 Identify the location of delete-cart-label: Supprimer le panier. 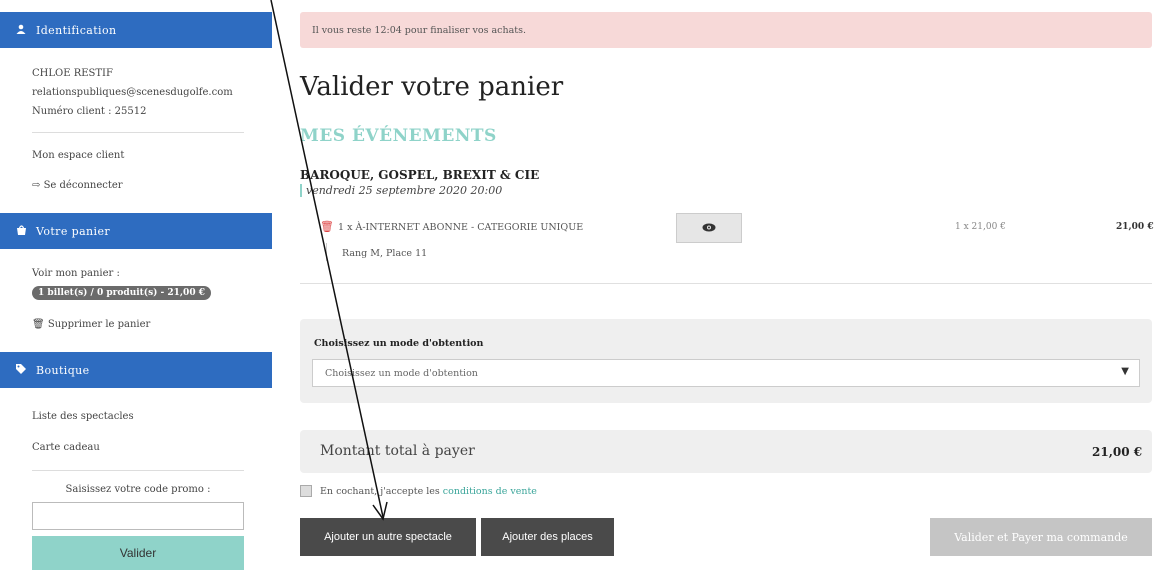
(99, 324).